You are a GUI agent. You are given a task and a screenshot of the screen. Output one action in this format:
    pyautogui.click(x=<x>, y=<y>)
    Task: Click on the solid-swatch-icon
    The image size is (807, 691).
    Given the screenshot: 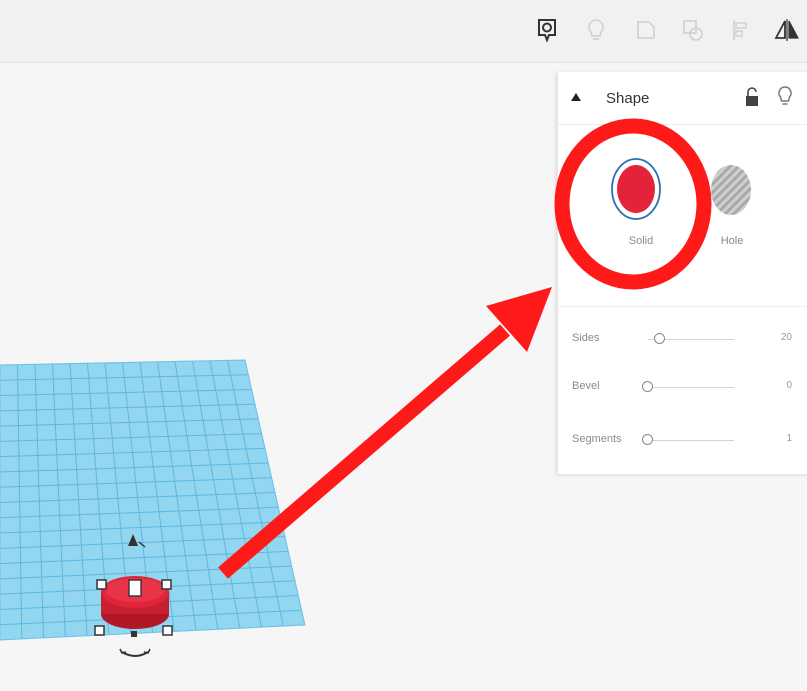 What is the action you would take?
    pyautogui.click(x=636, y=189)
    